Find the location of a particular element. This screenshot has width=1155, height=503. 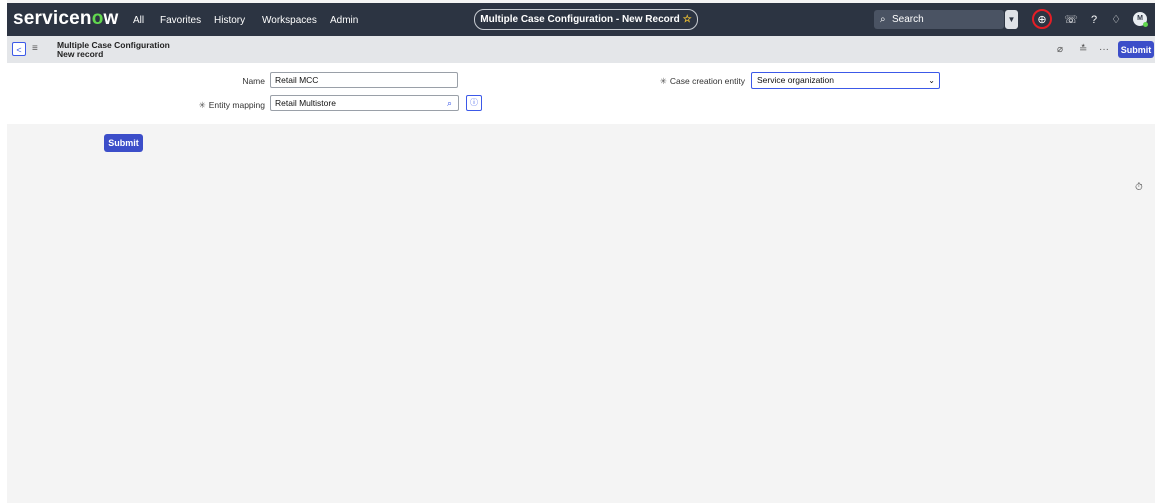

nav-workspaces: Workspaces is located at coordinates (289, 20).